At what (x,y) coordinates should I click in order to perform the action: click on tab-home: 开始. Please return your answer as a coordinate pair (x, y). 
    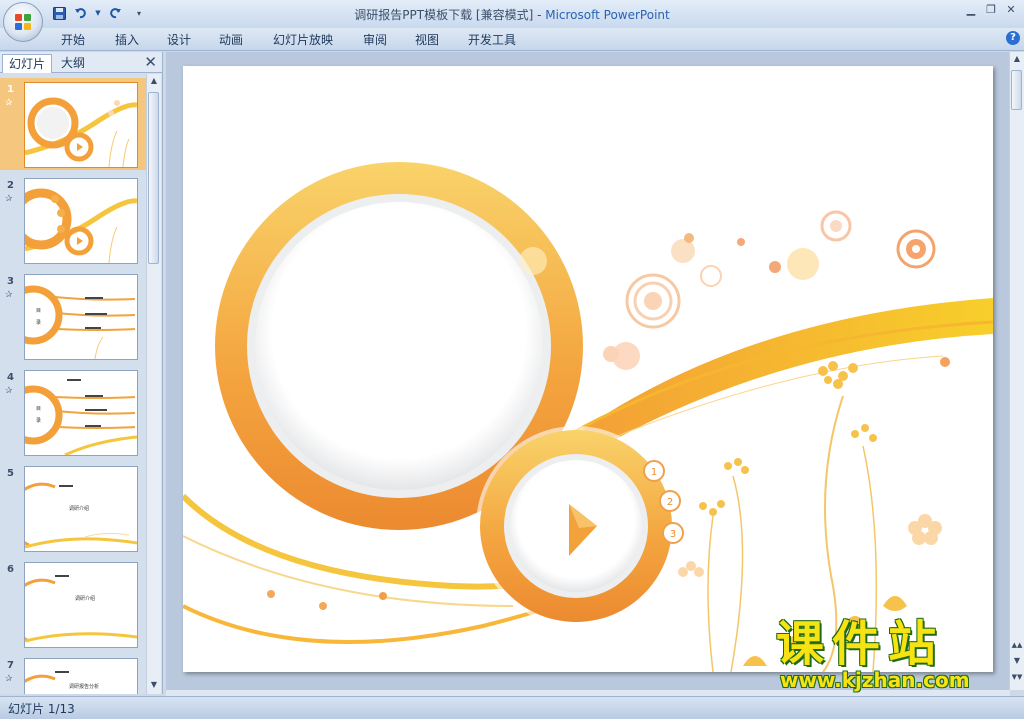
    Looking at the image, I should click on (73, 39).